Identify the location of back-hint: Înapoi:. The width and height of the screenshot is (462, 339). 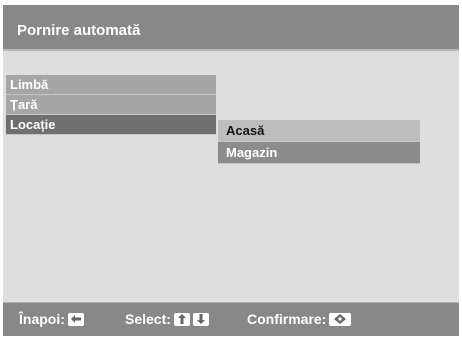
(51, 319).